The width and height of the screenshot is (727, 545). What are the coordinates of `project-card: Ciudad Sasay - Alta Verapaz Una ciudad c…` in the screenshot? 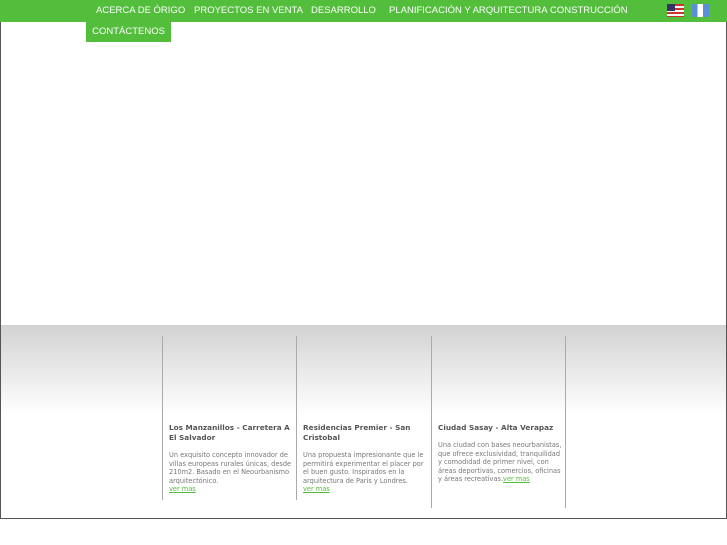 It's located at (498, 422).